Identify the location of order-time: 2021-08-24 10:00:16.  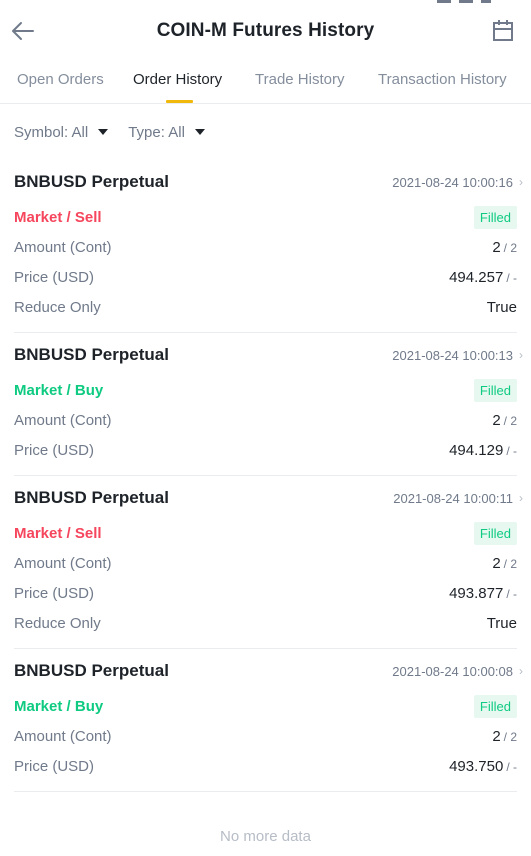
(452, 182).